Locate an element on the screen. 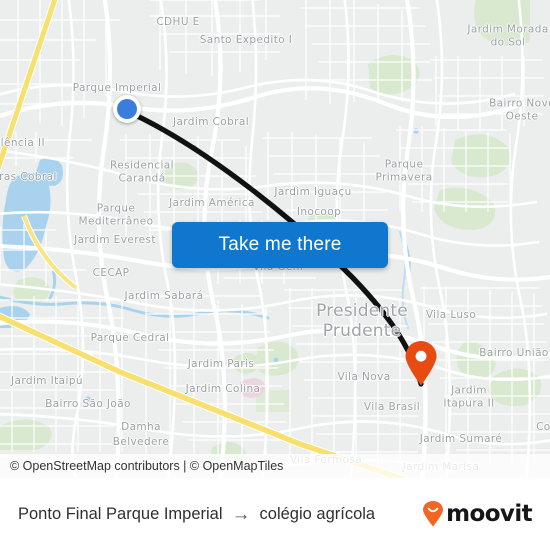  destination-marker is located at coordinates (421, 363).